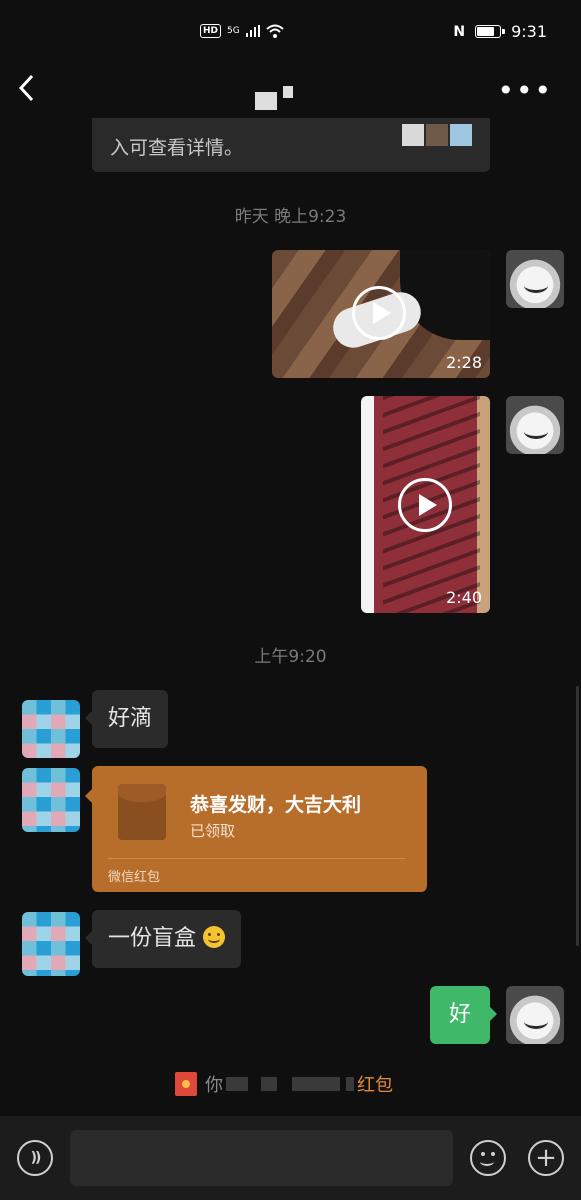  What do you see at coordinates (577, 816) in the screenshot?
I see `scrollbar` at bounding box center [577, 816].